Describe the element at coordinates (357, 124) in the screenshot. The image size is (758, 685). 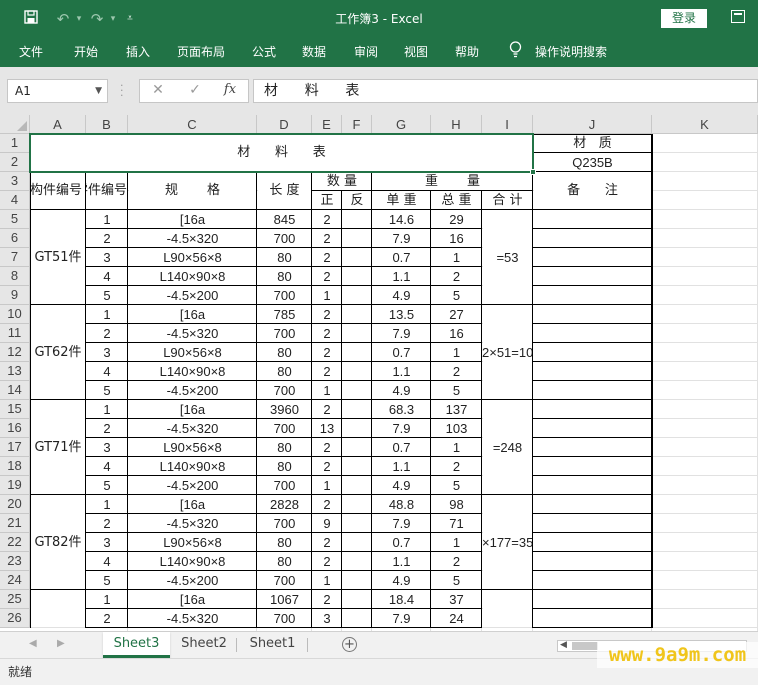
I see `column-header-f: F` at that location.